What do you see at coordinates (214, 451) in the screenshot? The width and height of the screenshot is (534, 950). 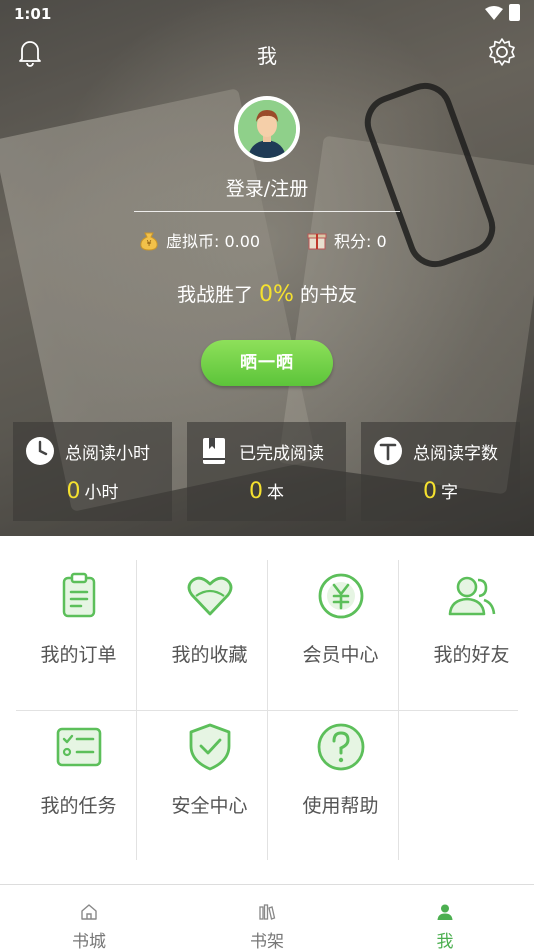 I see `book-icon` at bounding box center [214, 451].